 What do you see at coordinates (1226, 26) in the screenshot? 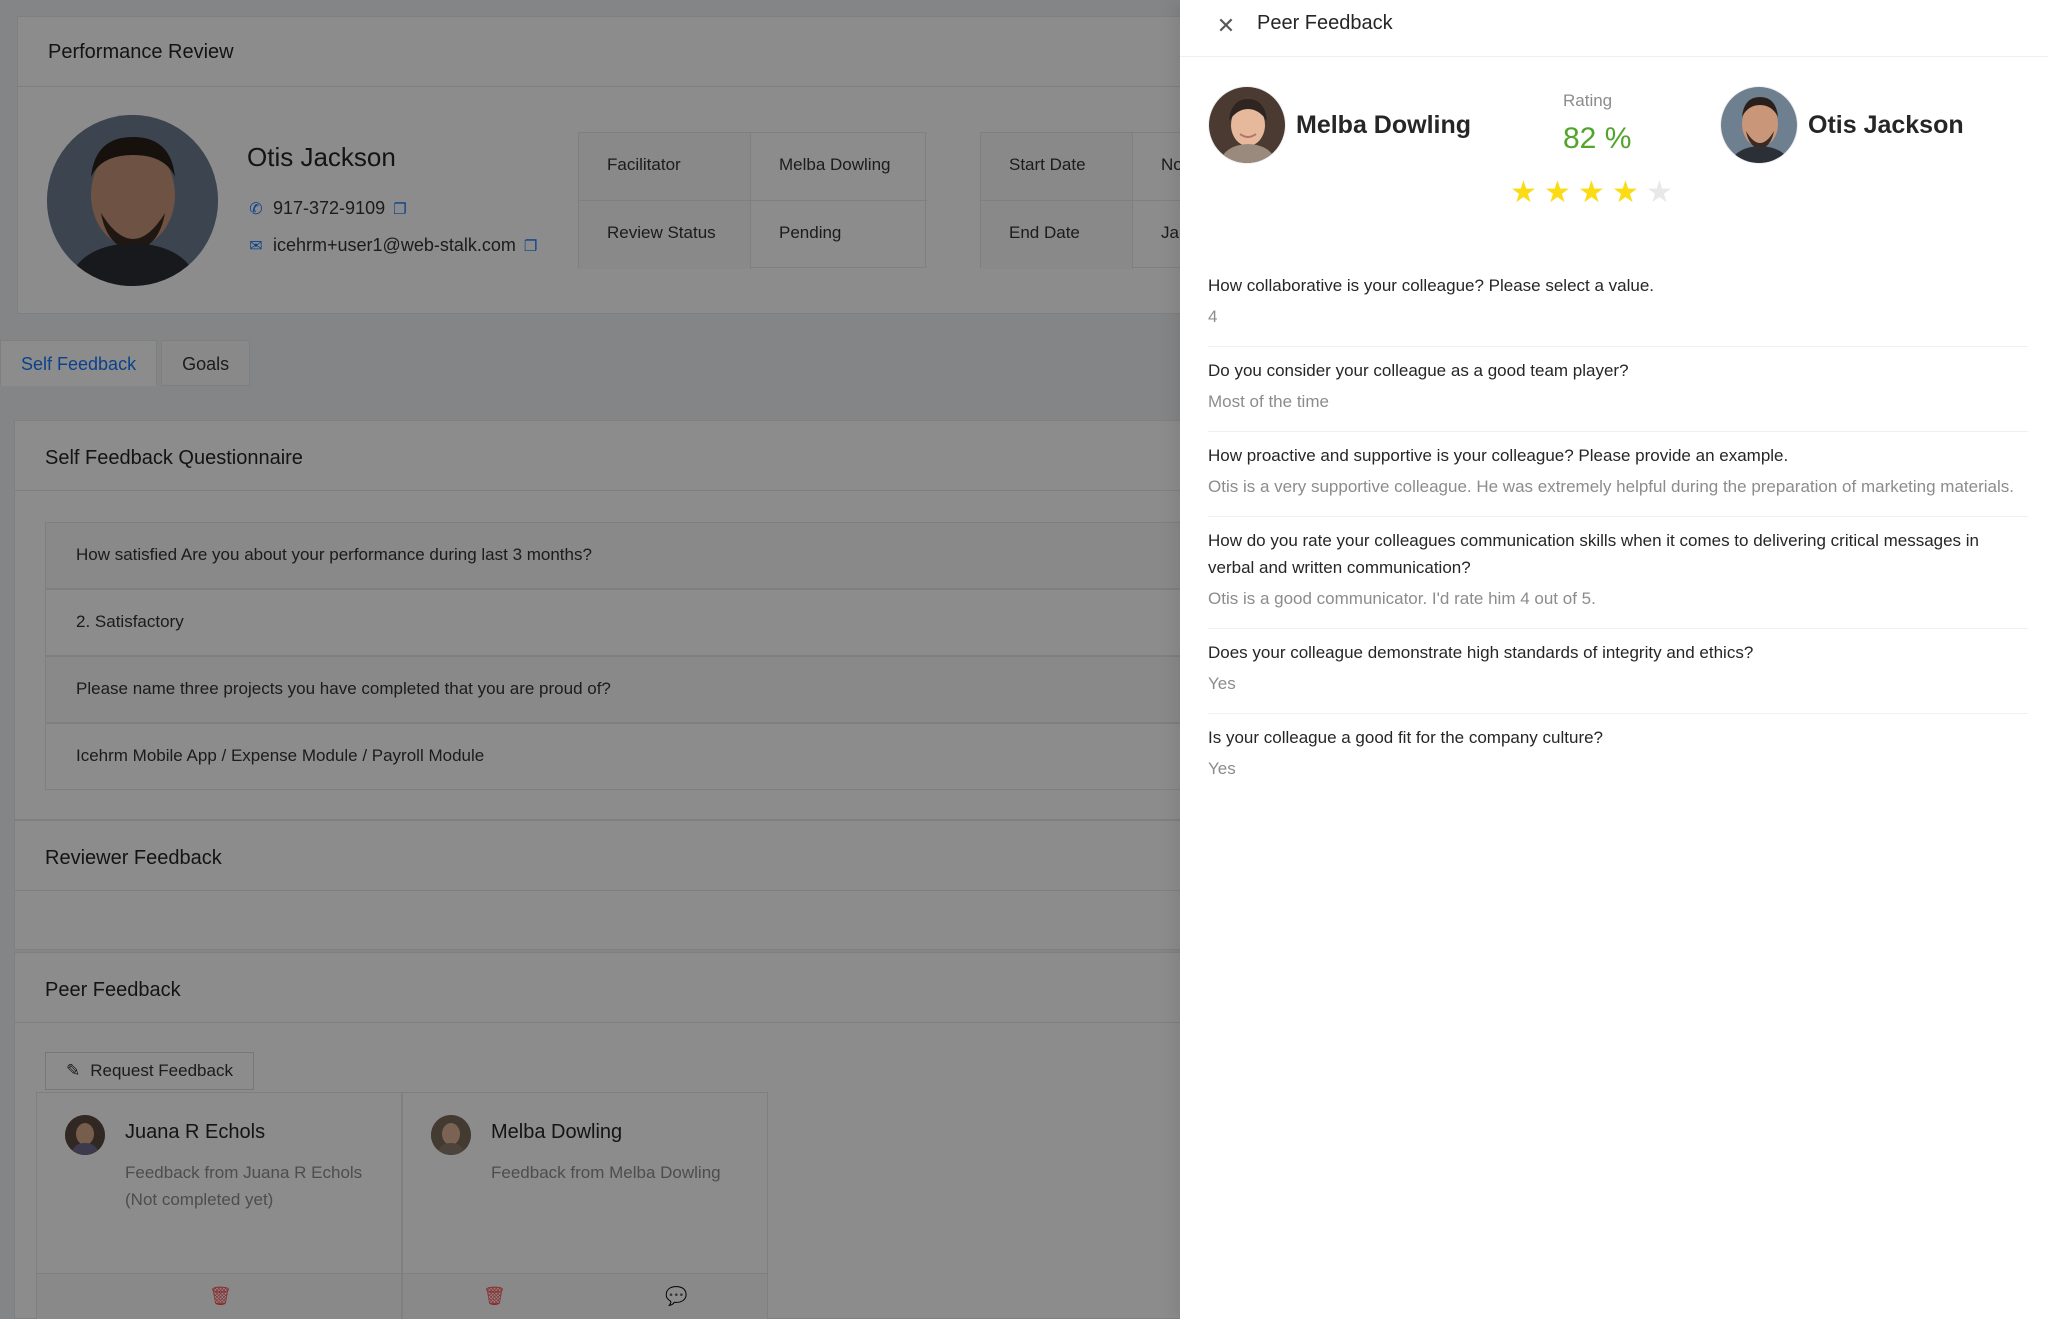
I see `close-icon: ✕` at bounding box center [1226, 26].